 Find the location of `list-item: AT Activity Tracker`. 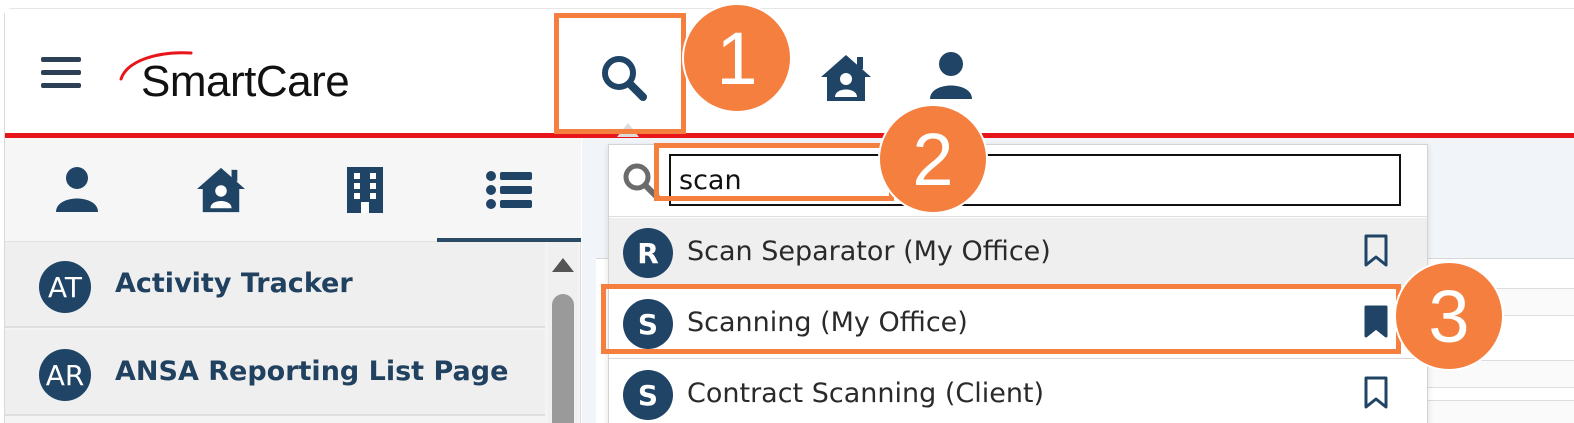

list-item: AT Activity Tracker is located at coordinates (275, 285).